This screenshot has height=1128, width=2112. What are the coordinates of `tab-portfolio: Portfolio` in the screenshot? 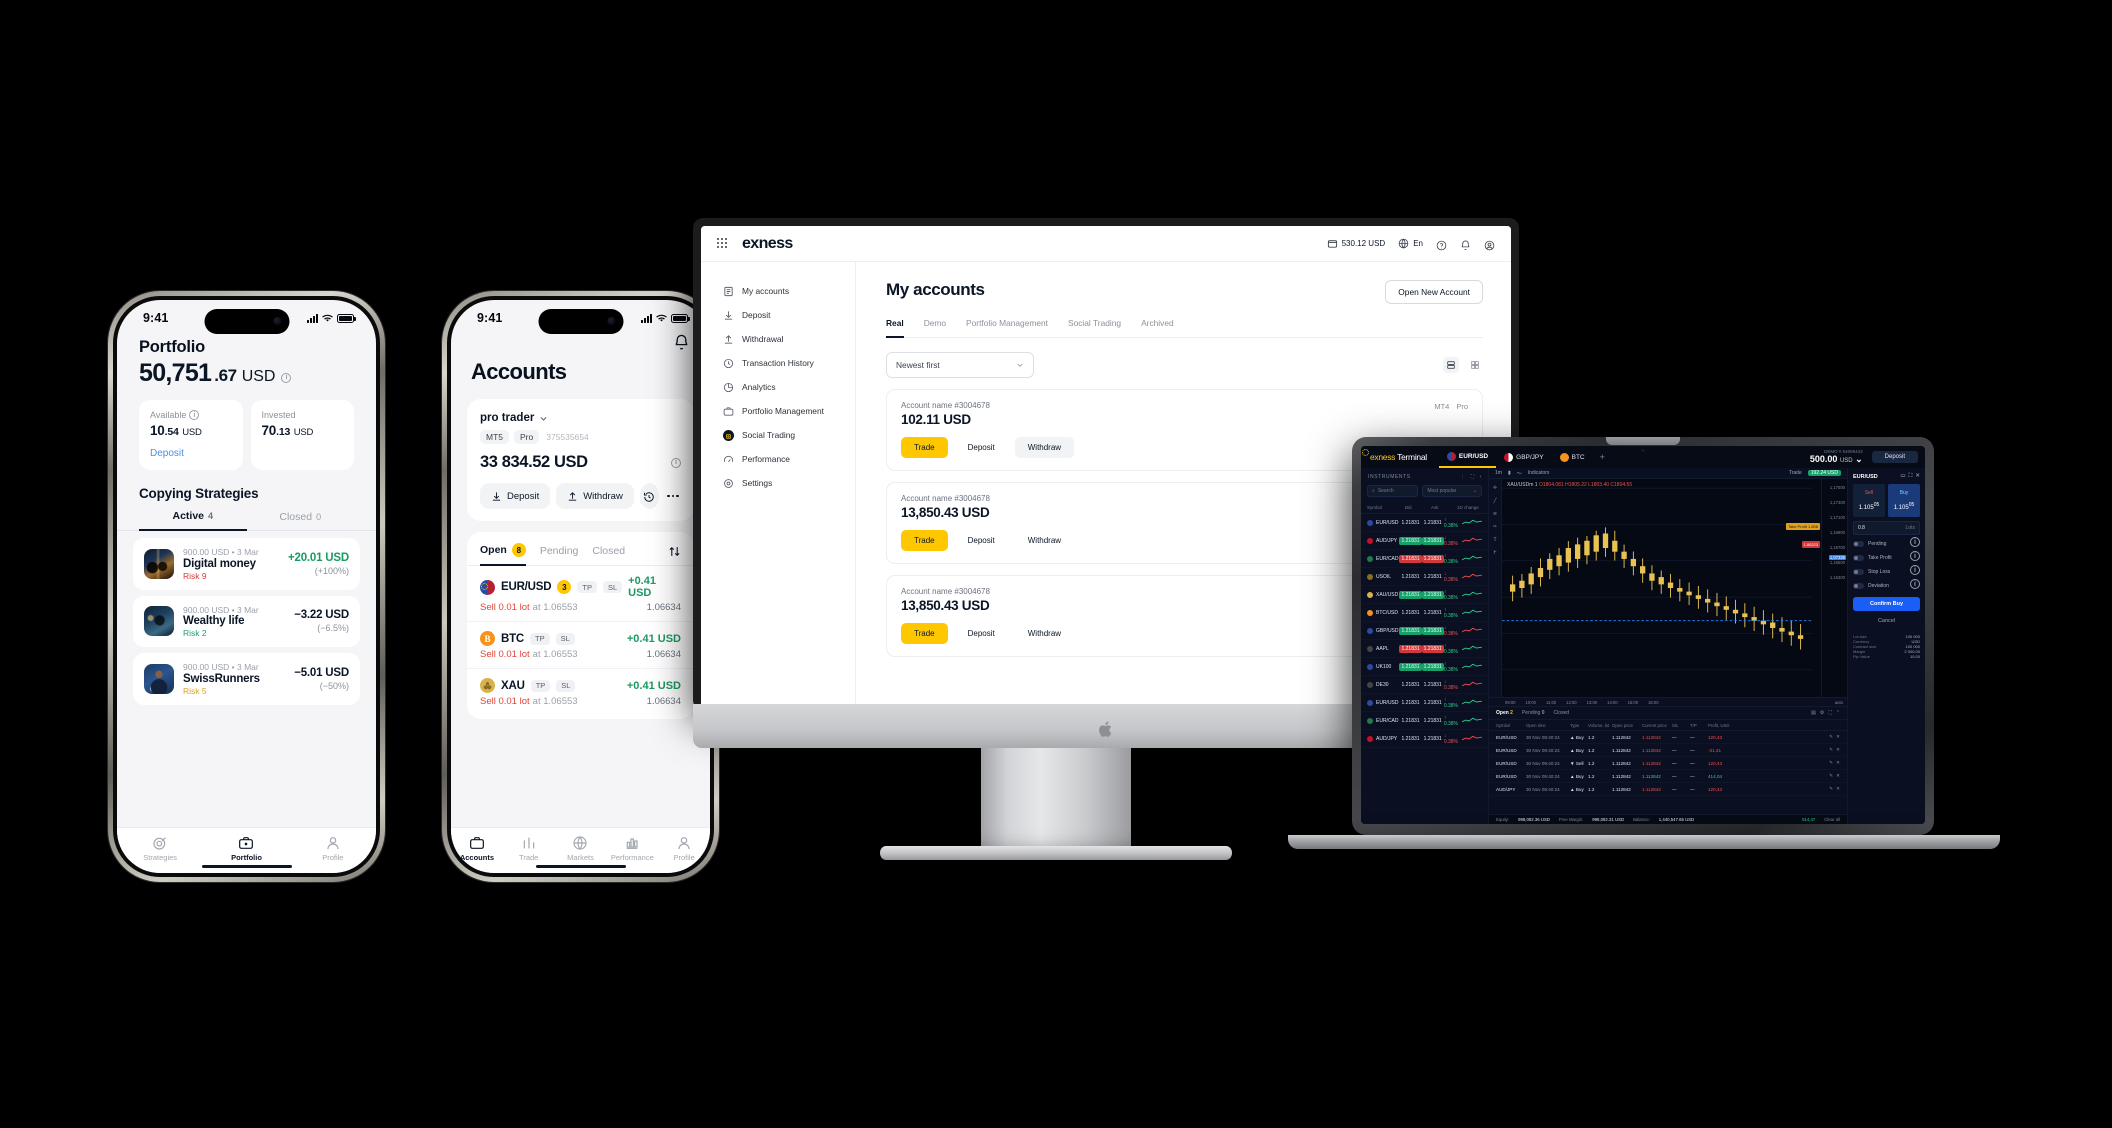 It's located at (246, 848).